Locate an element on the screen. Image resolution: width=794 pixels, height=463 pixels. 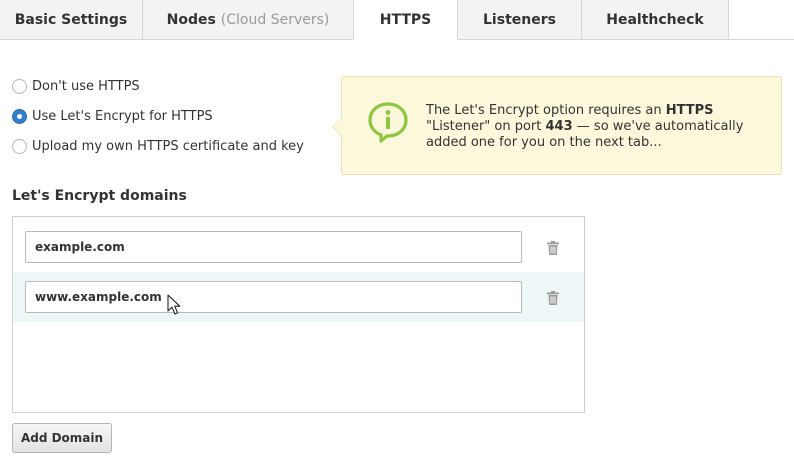
tab-healthcheck: Healthcheck is located at coordinates (655, 20).